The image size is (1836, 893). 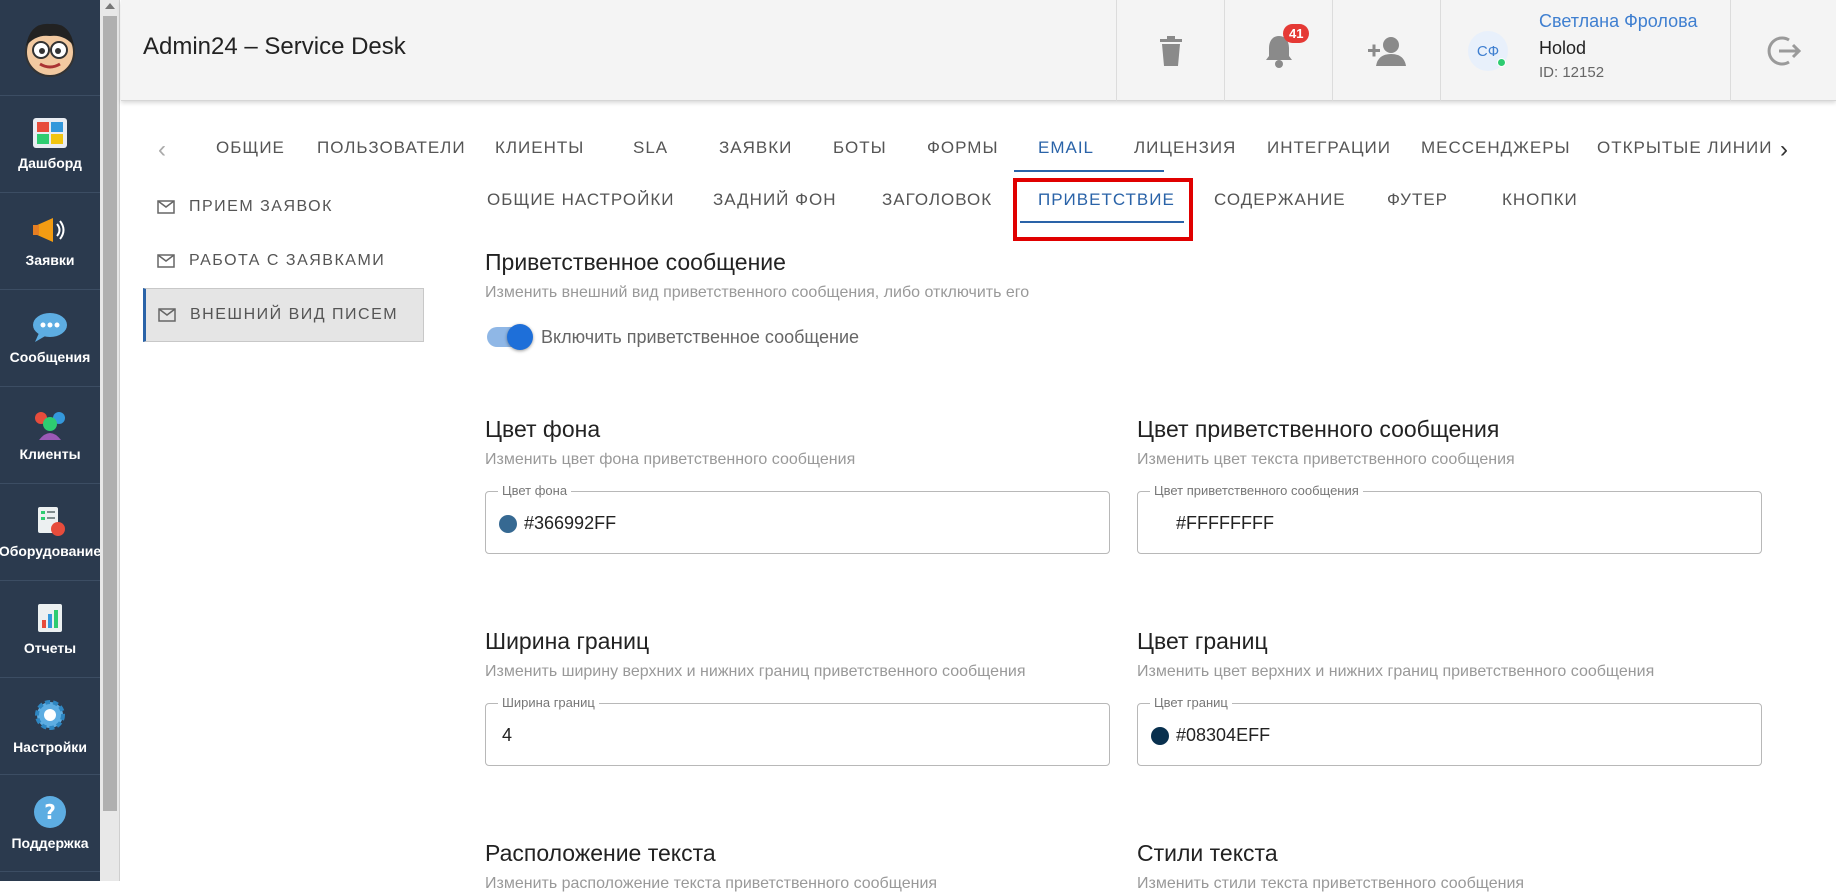 What do you see at coordinates (520, 337) in the screenshot?
I see `toggle-knob` at bounding box center [520, 337].